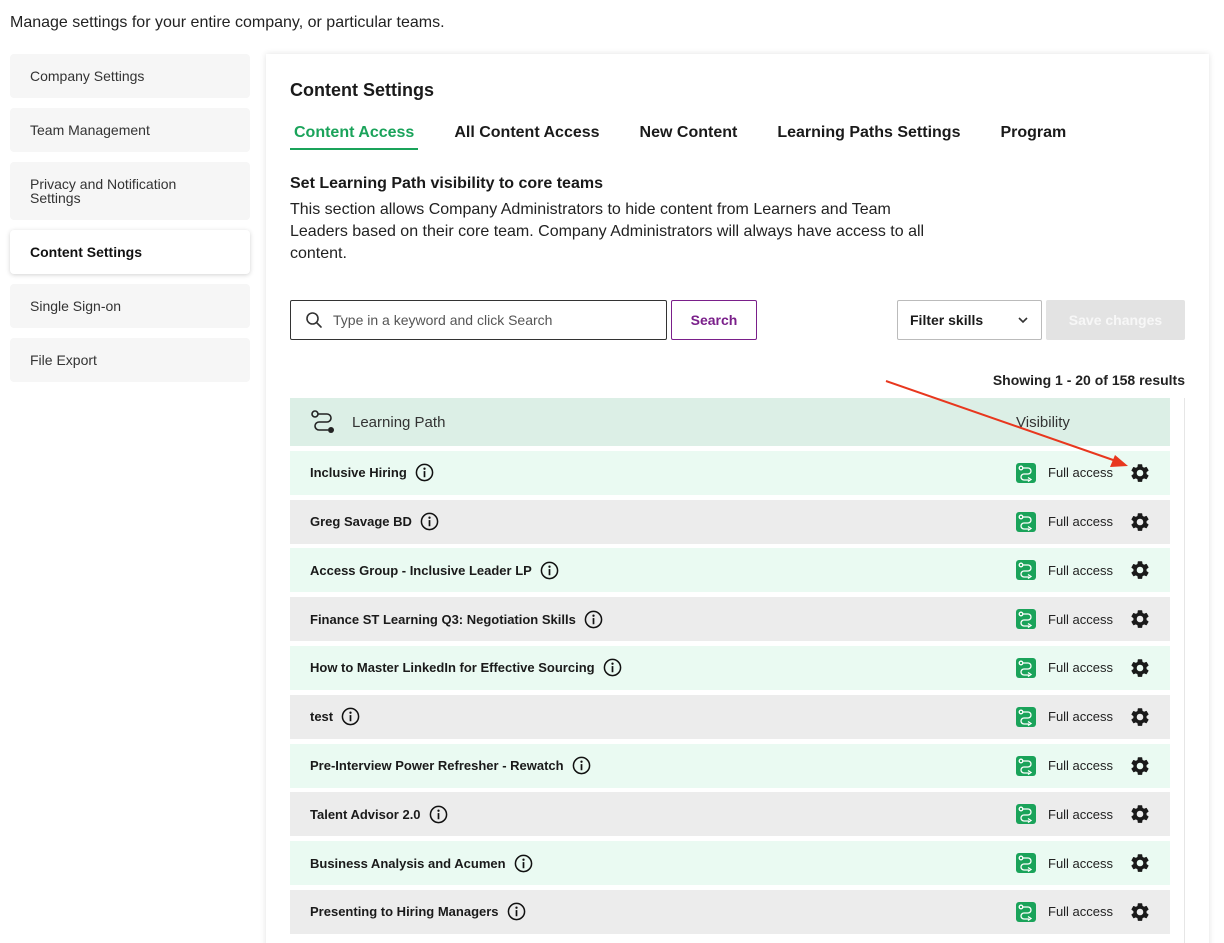  What do you see at coordinates (730, 814) in the screenshot?
I see `table-row: Talent Advisor 2.0 Full access` at bounding box center [730, 814].